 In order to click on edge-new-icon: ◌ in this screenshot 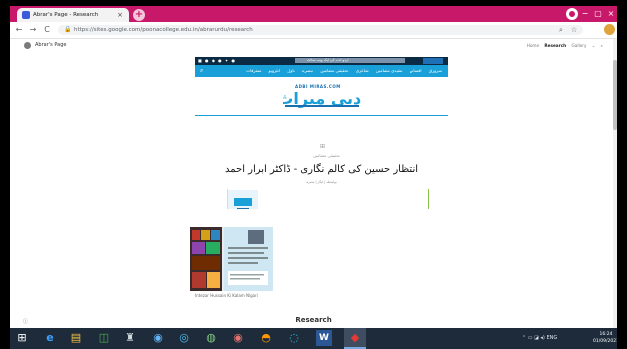, I will do `click(294, 338)`.